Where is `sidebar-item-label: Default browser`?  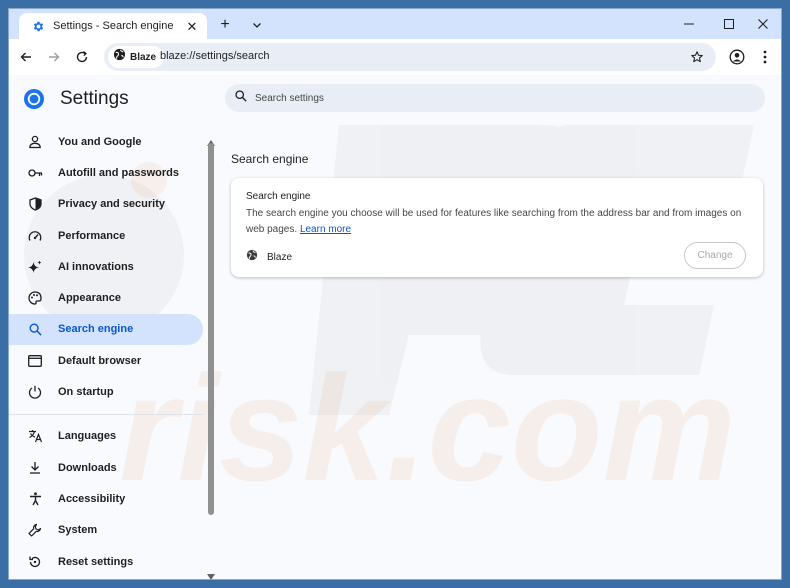 sidebar-item-label: Default browser is located at coordinates (100, 360).